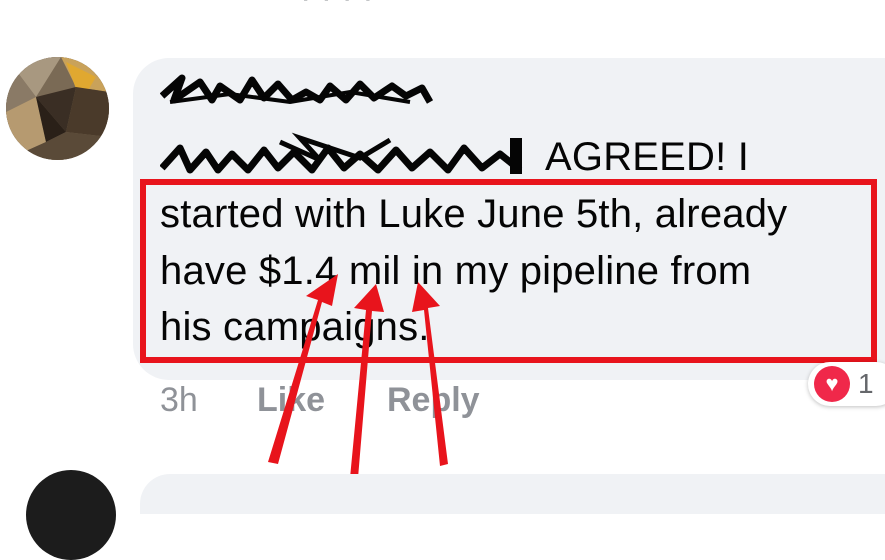 The height and width of the screenshot is (560, 885). What do you see at coordinates (433, 400) in the screenshot?
I see `reply-button: Reply` at bounding box center [433, 400].